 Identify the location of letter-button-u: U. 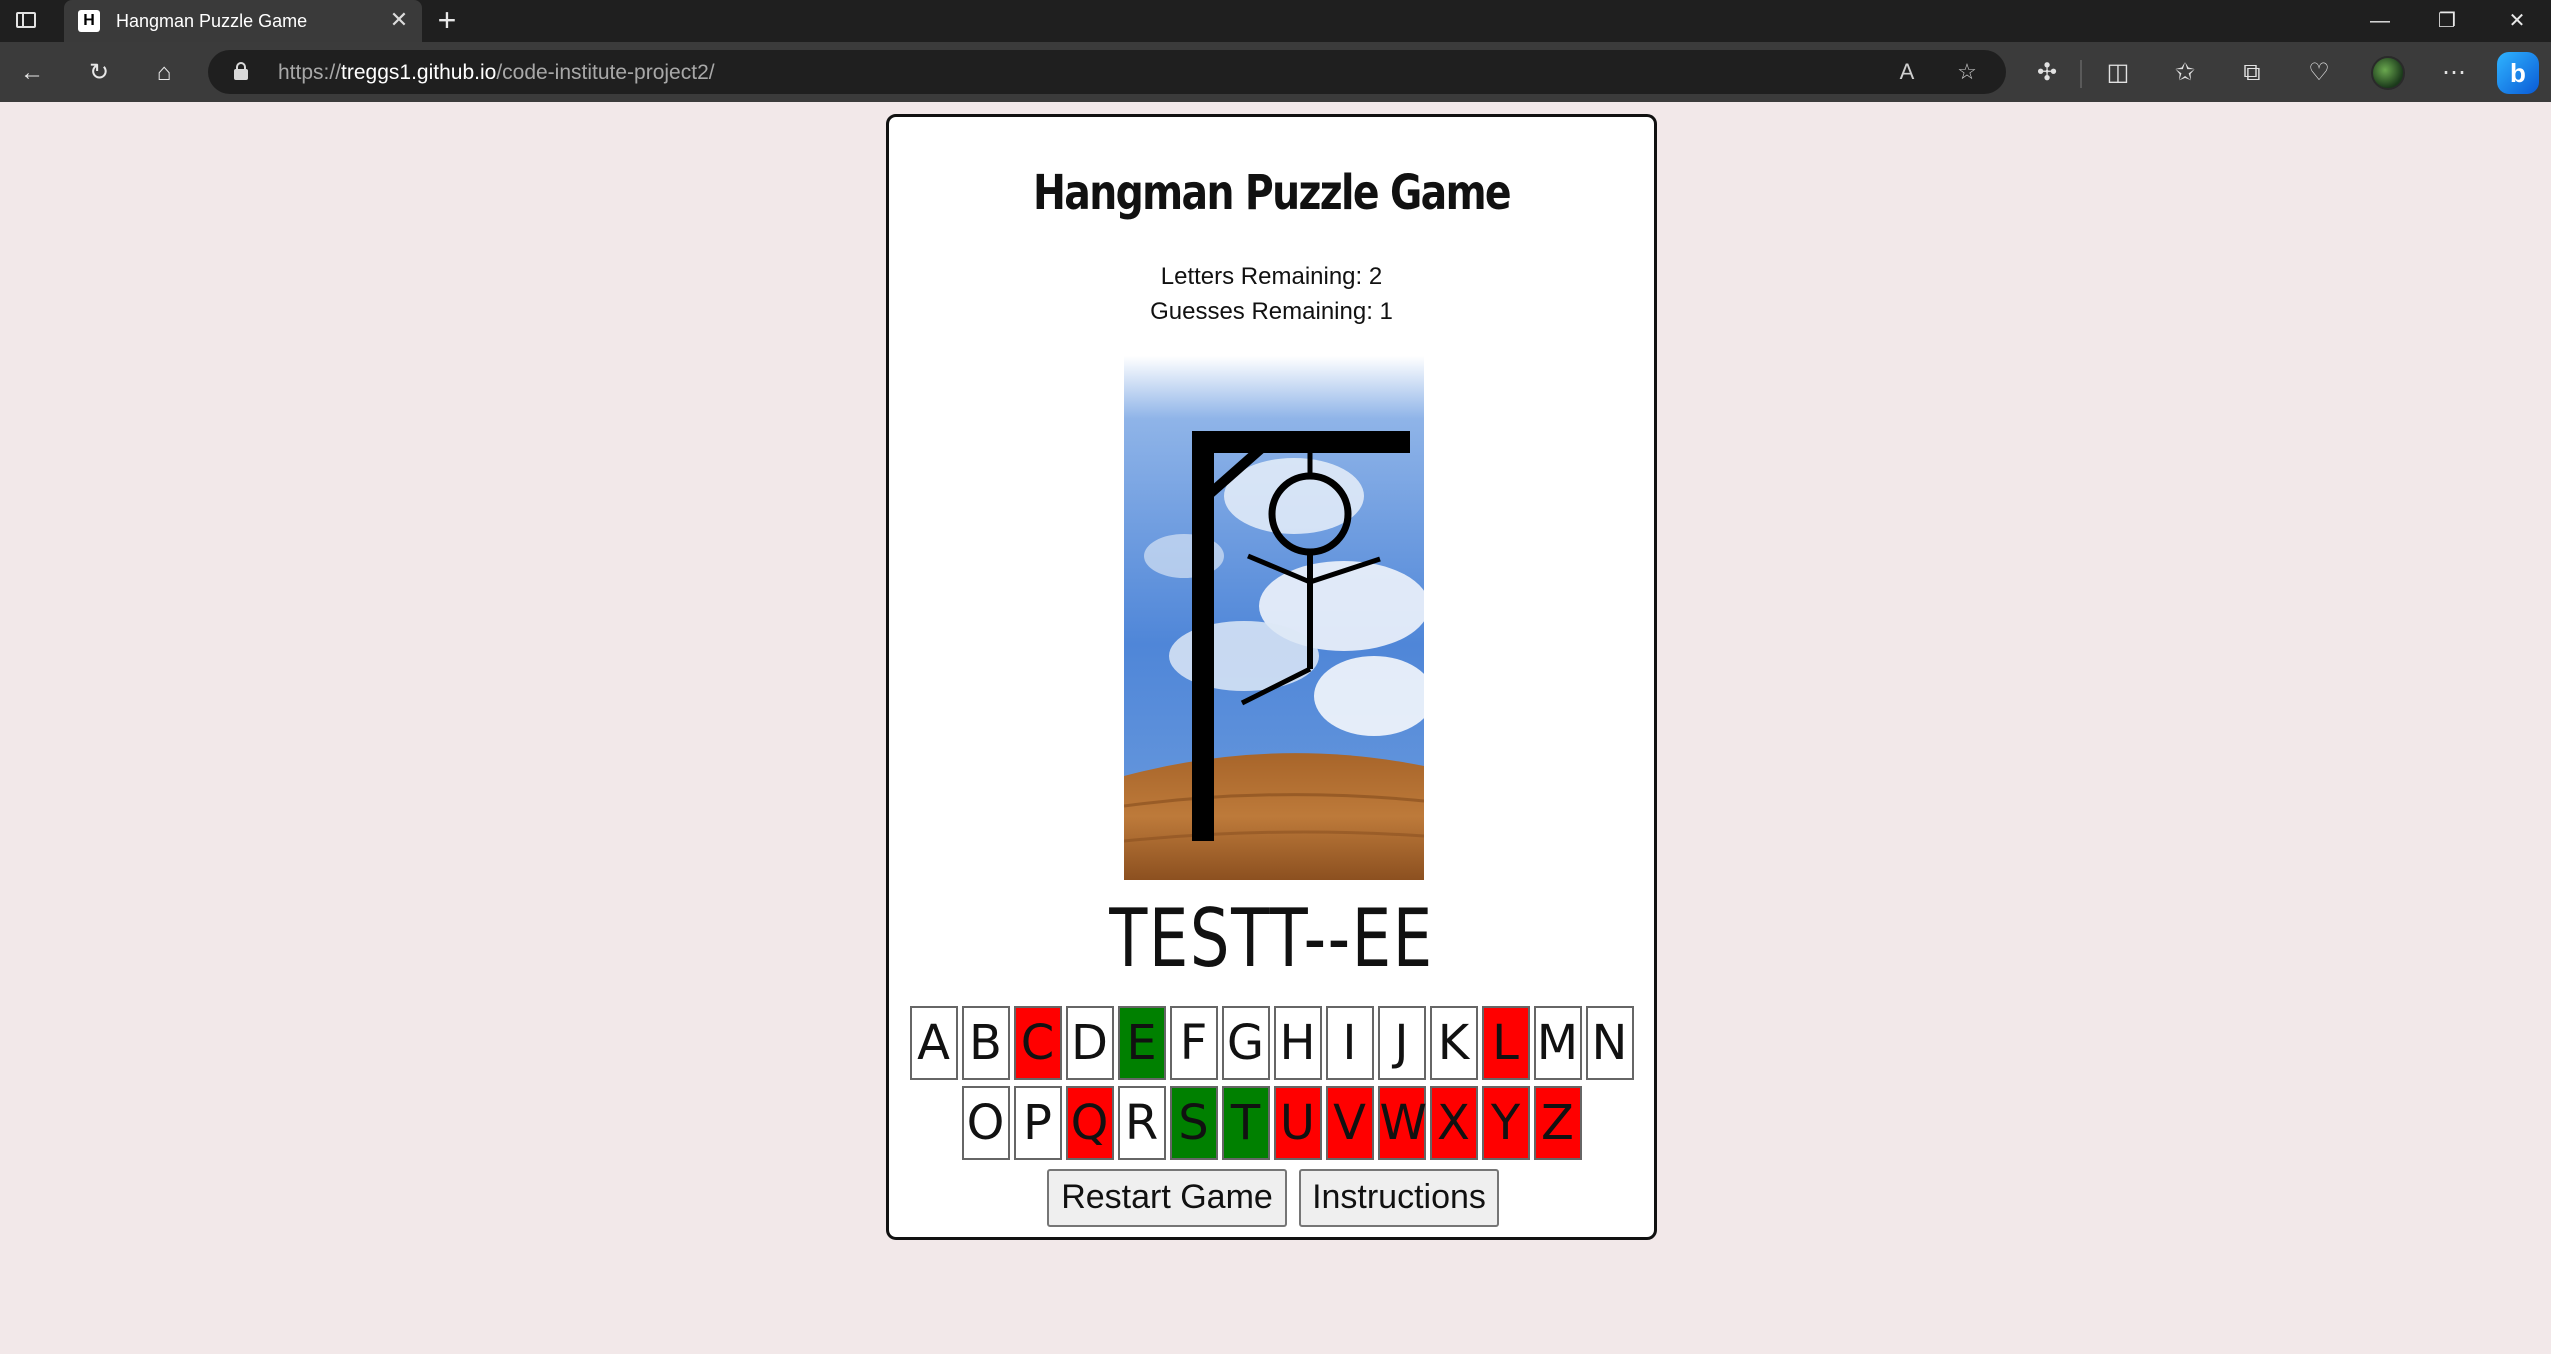
(1297, 1123).